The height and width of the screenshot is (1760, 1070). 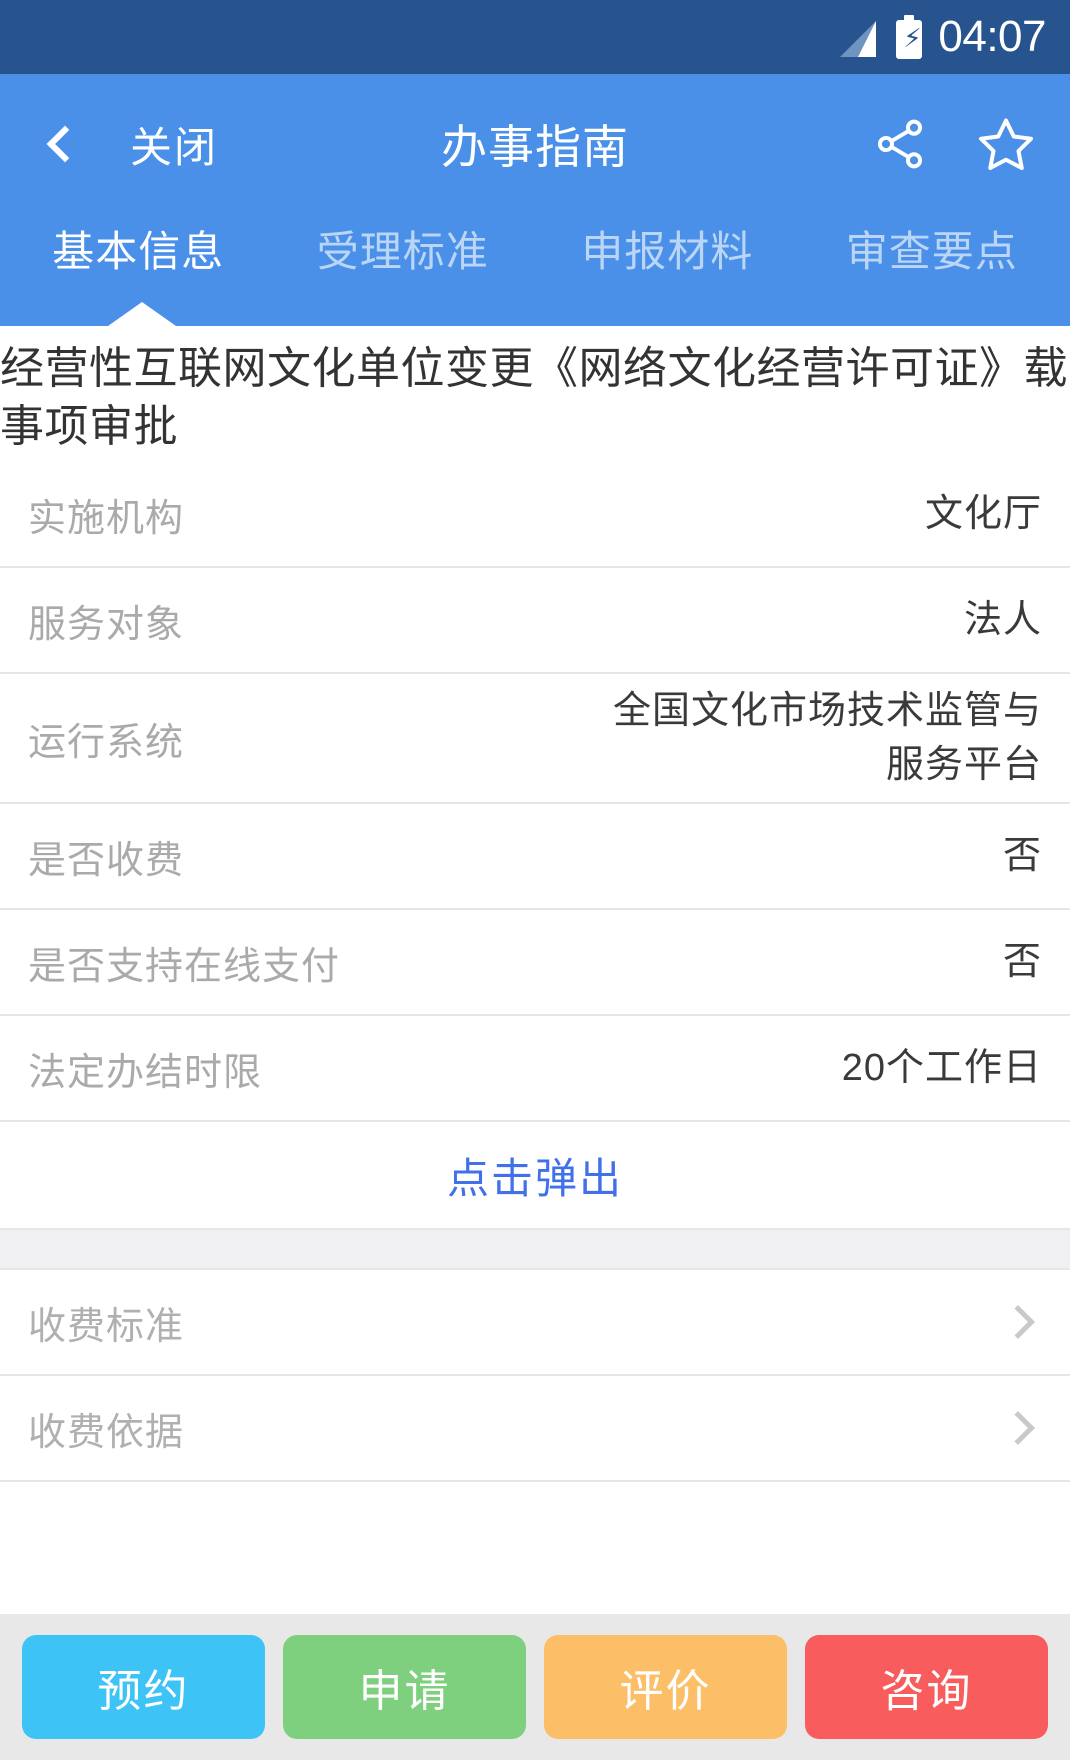 I want to click on share-button, so click(x=900, y=144).